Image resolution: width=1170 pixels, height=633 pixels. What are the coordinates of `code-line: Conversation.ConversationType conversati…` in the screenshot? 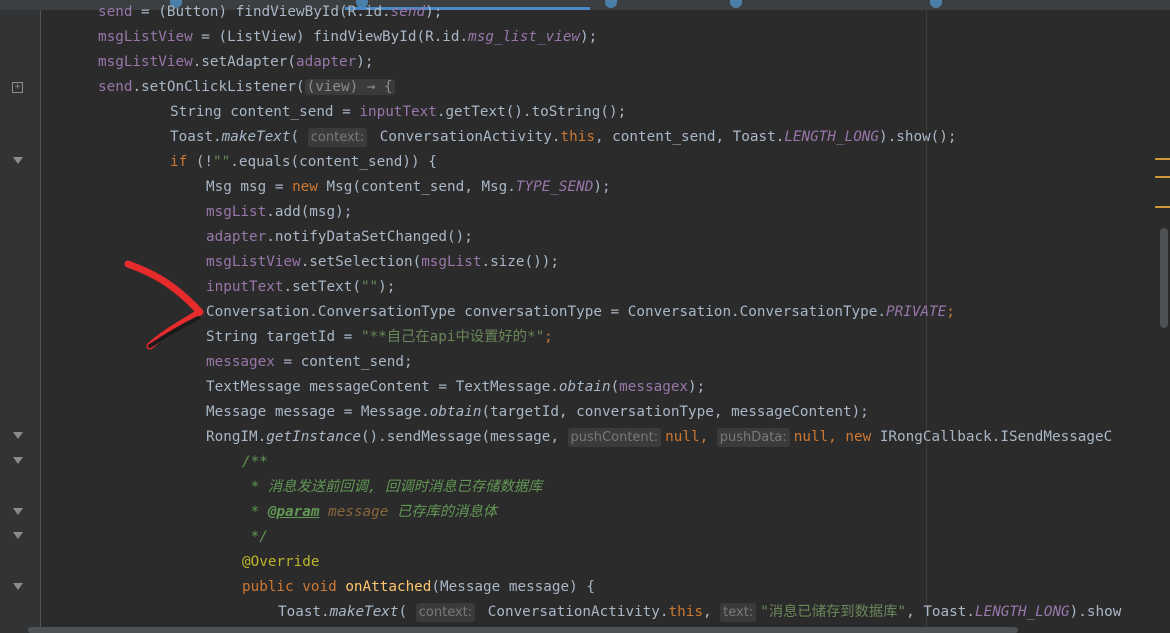 It's located at (580, 312).